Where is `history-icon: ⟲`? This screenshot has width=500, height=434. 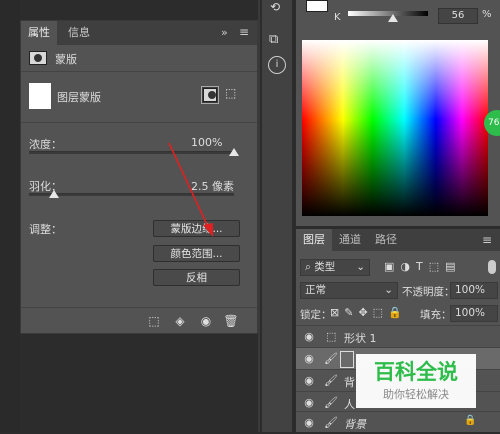 history-icon: ⟲ is located at coordinates (275, 7).